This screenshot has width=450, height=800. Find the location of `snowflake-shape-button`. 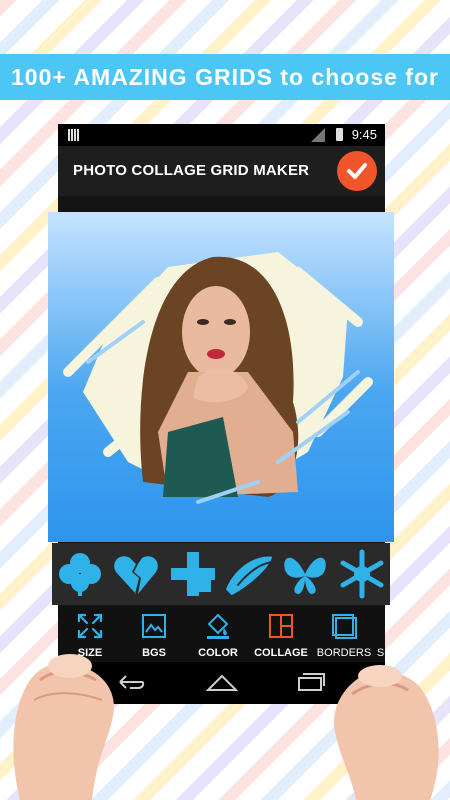

snowflake-shape-button is located at coordinates (362, 574).